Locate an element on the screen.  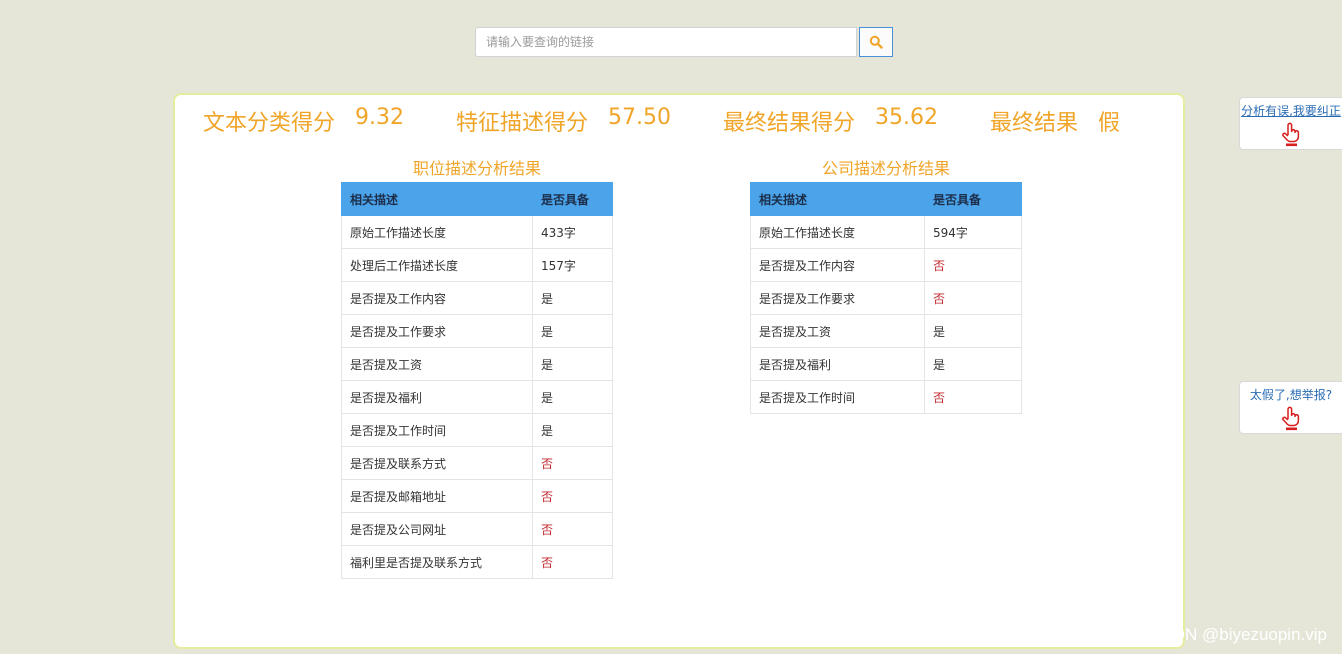
report-widget: 太假了,想举报? is located at coordinates (1290, 407).